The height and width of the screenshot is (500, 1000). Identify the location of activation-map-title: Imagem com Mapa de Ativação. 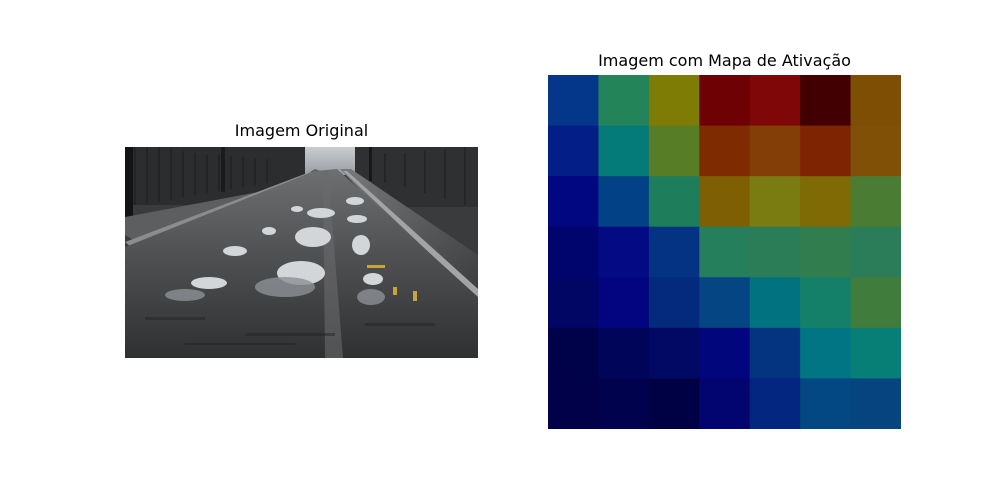
(724, 60).